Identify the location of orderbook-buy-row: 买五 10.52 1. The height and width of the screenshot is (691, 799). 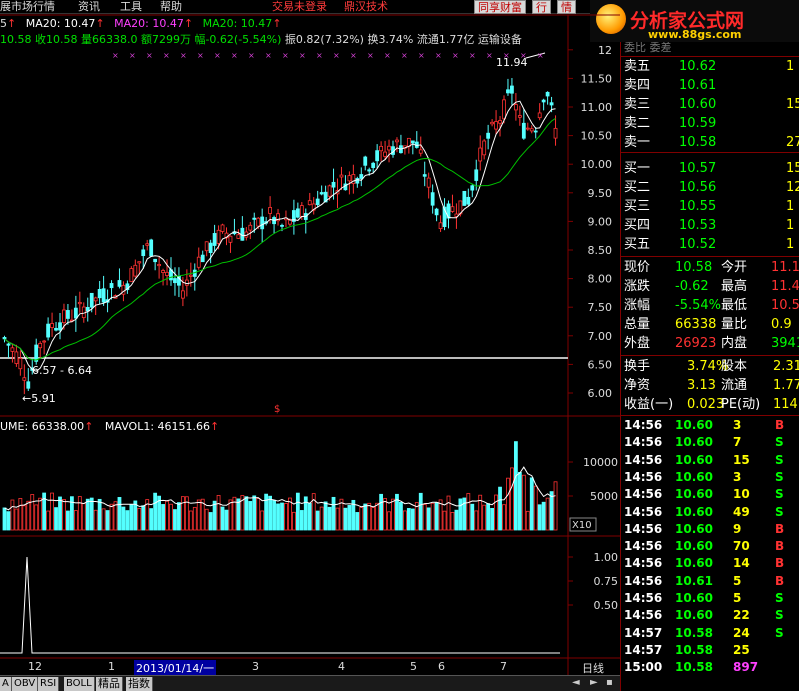
(710, 244).